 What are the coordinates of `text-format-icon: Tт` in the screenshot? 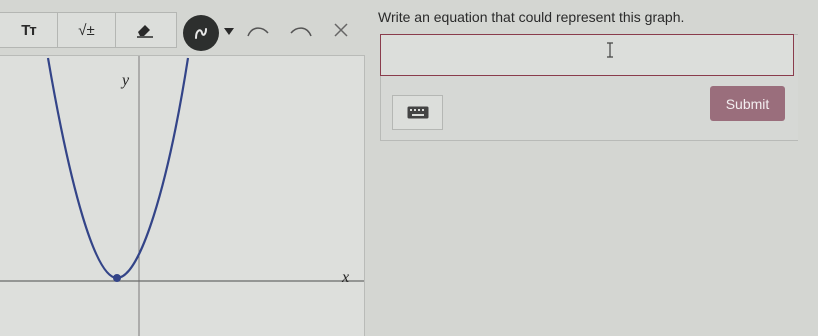 It's located at (28, 30).